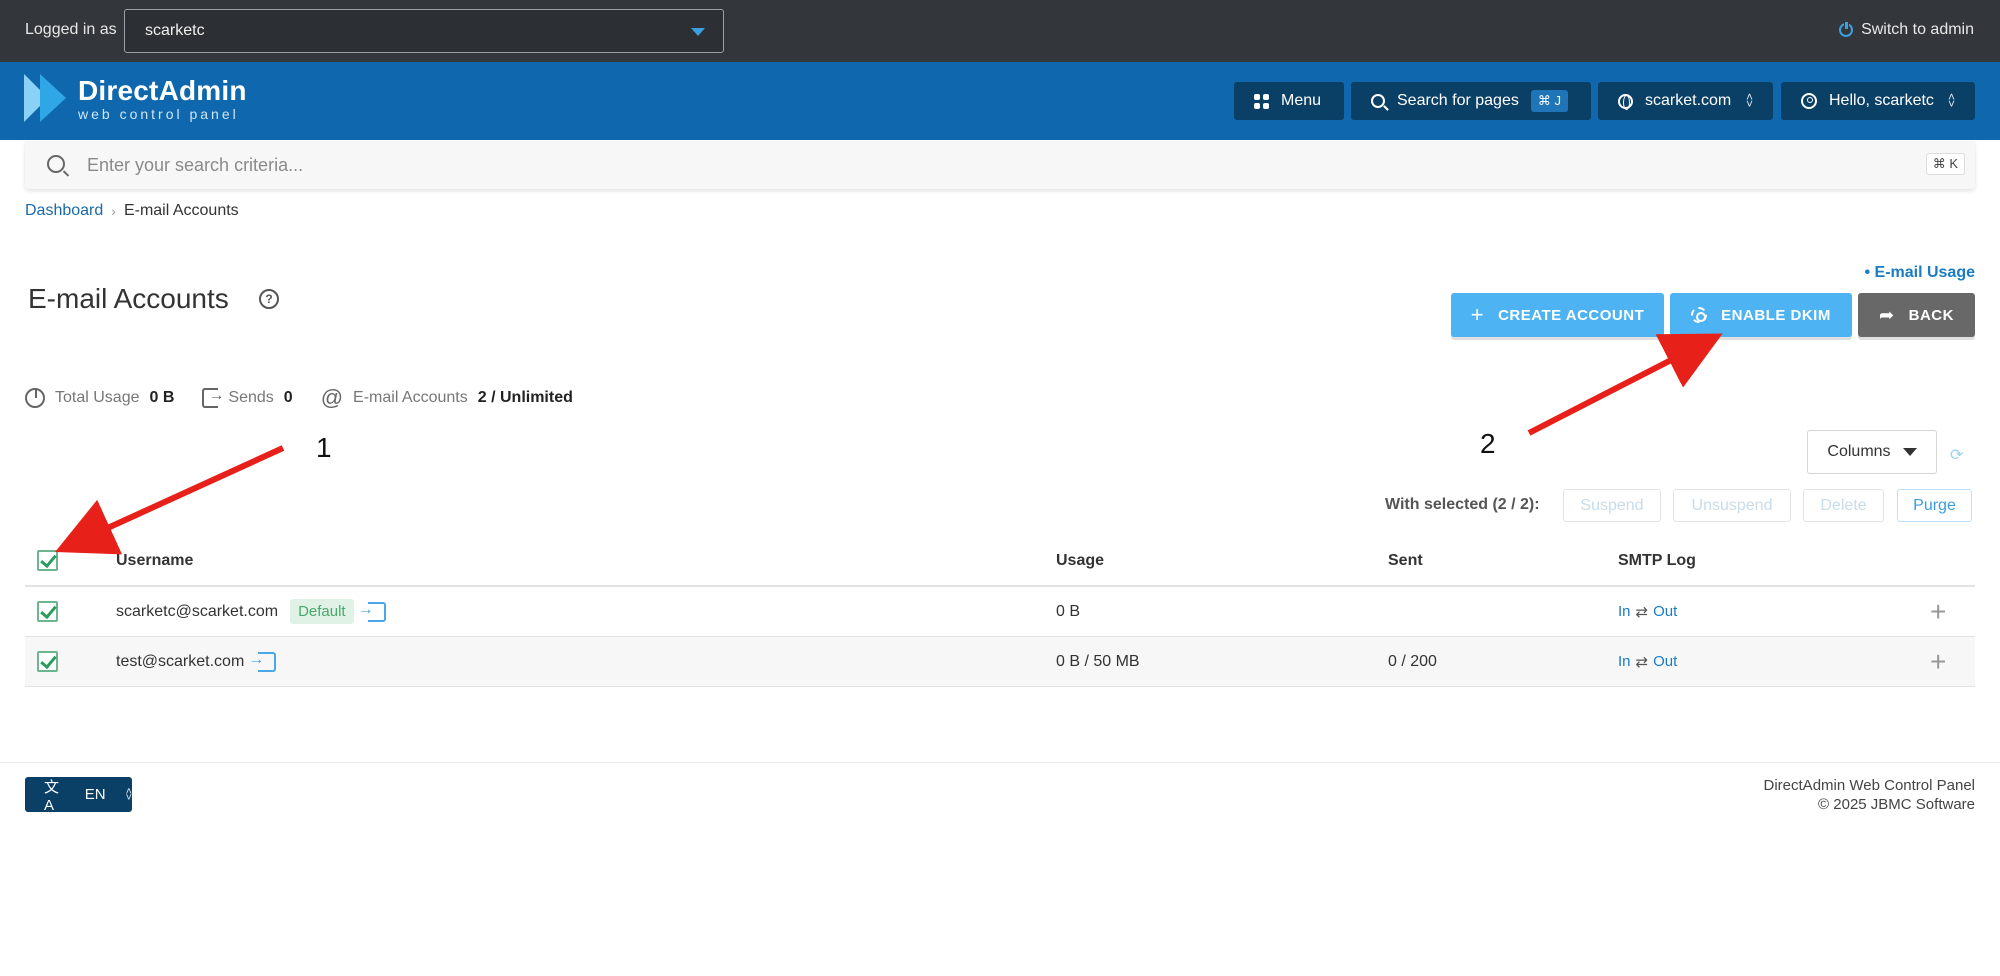 The image size is (2000, 976). Describe the element at coordinates (1896, 804) in the screenshot. I see `footer-line-2: © 2025 JBMC Software` at that location.